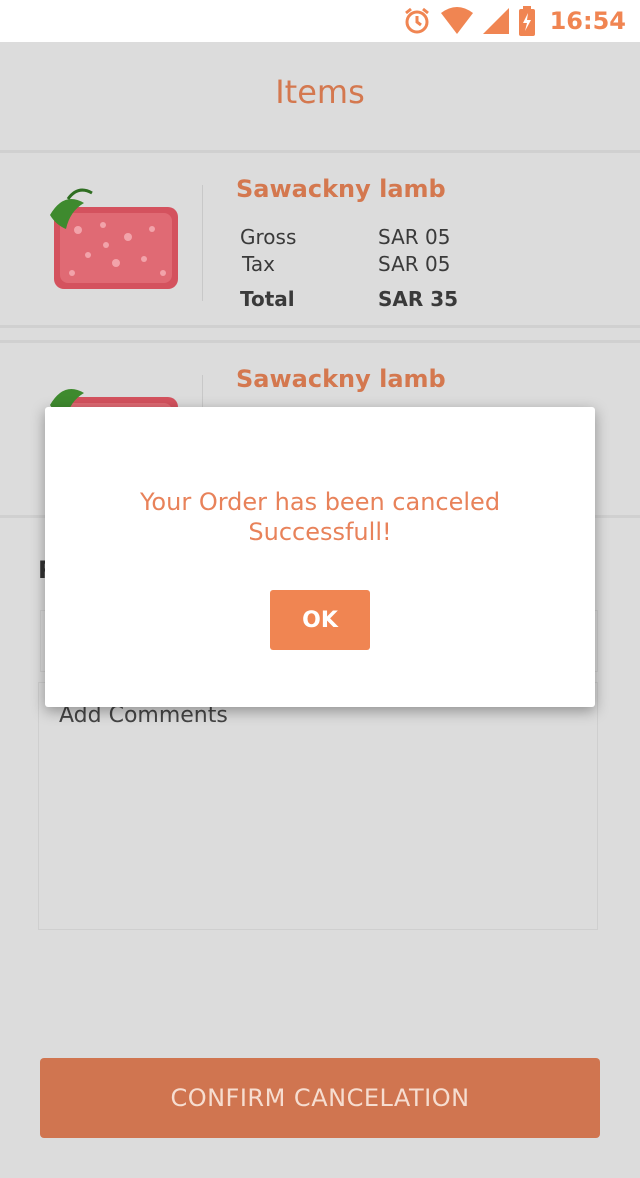 Image resolution: width=640 pixels, height=1178 pixels. What do you see at coordinates (320, 620) in the screenshot?
I see `ok-button: OK` at bounding box center [320, 620].